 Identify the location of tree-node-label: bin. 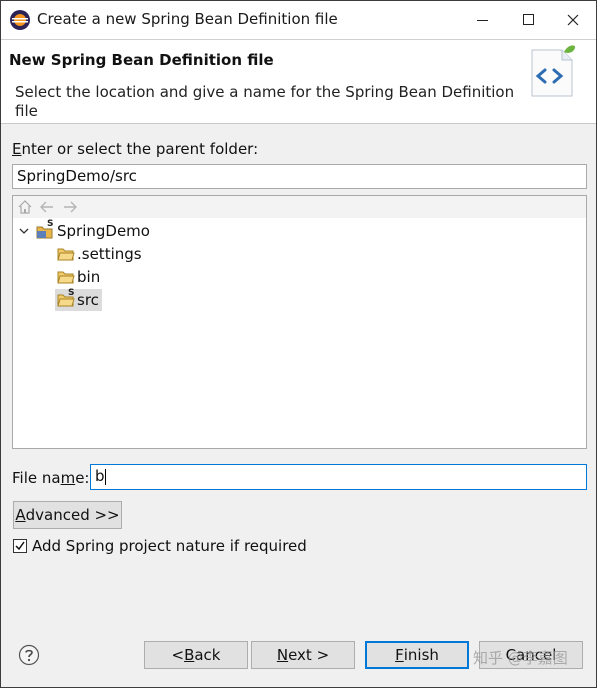
(89, 277).